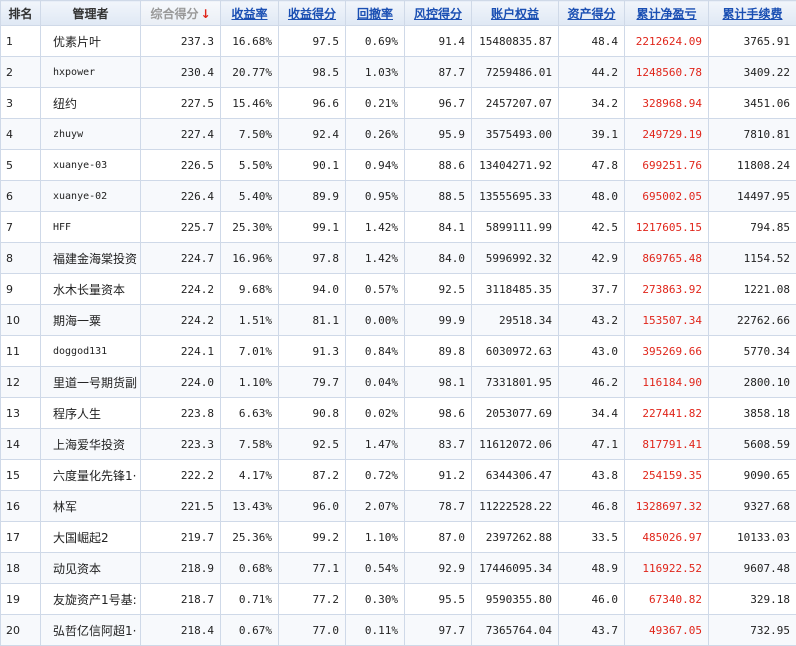 This screenshot has height=646, width=796. What do you see at coordinates (515, 196) in the screenshot?
I see `account-equity-cell: 13555695.33` at bounding box center [515, 196].